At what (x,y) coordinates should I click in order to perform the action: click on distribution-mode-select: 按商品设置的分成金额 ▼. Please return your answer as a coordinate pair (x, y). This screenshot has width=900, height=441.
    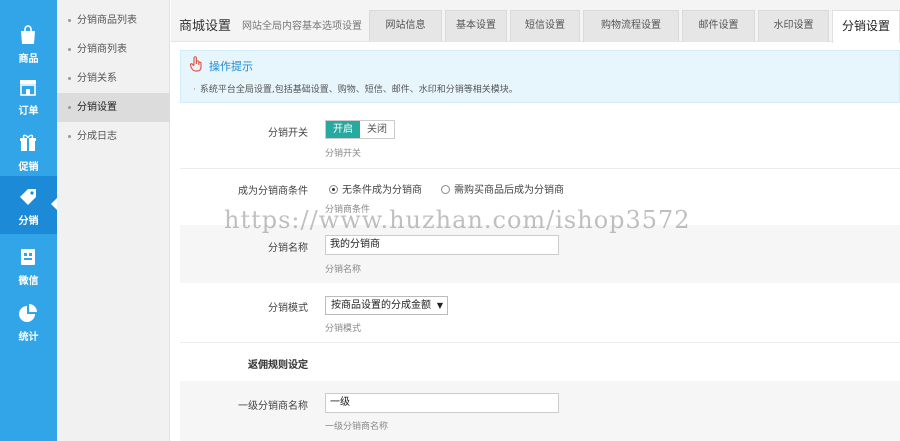
    Looking at the image, I should click on (386, 305).